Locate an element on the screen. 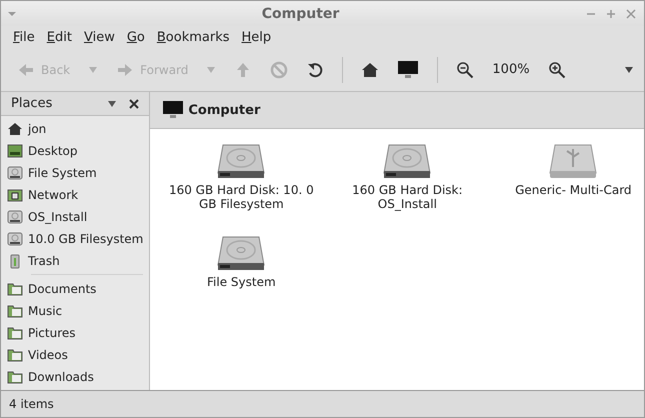  window-title: Computer is located at coordinates (300, 14).